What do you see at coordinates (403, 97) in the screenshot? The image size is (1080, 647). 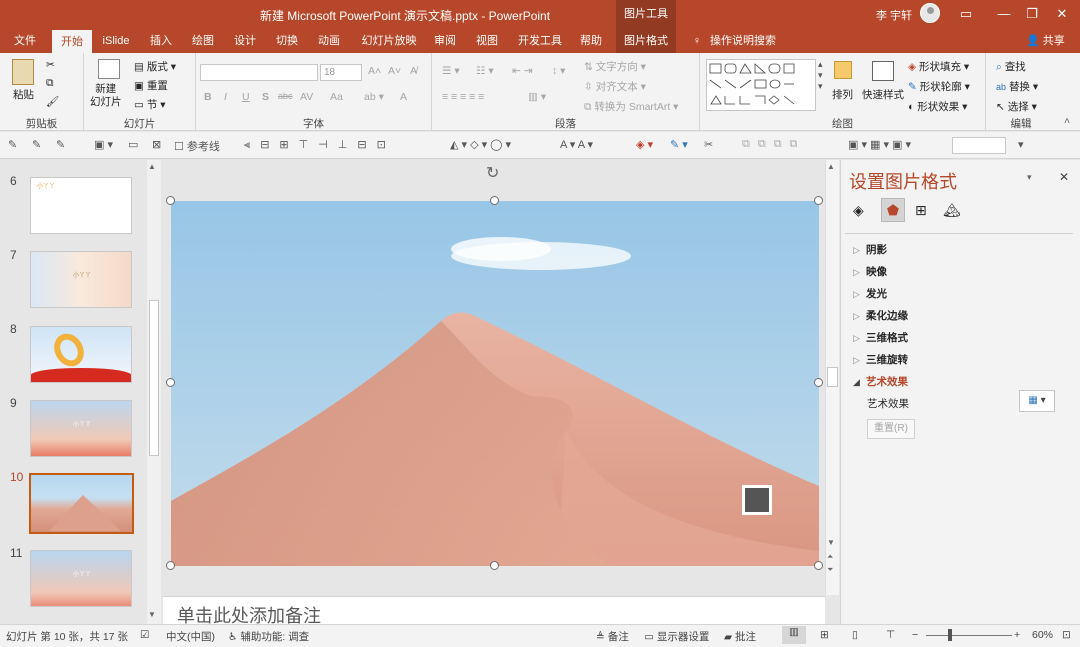 I see `font-color-button: A` at bounding box center [403, 97].